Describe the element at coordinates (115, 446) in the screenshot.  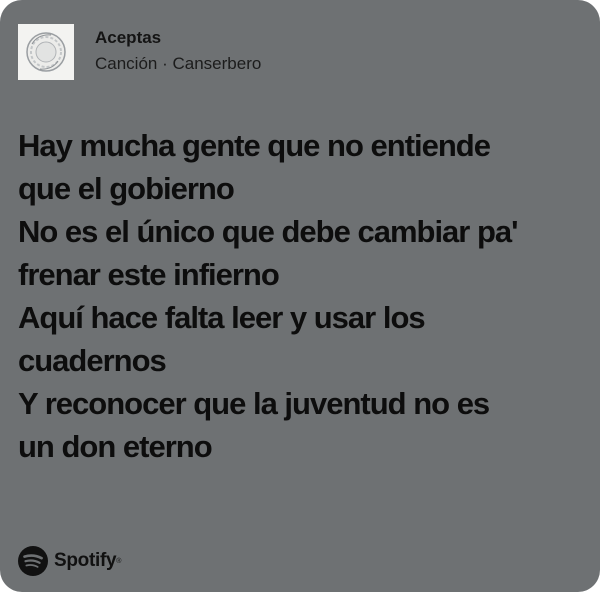
I see `lyric-line: un don eterno` at that location.